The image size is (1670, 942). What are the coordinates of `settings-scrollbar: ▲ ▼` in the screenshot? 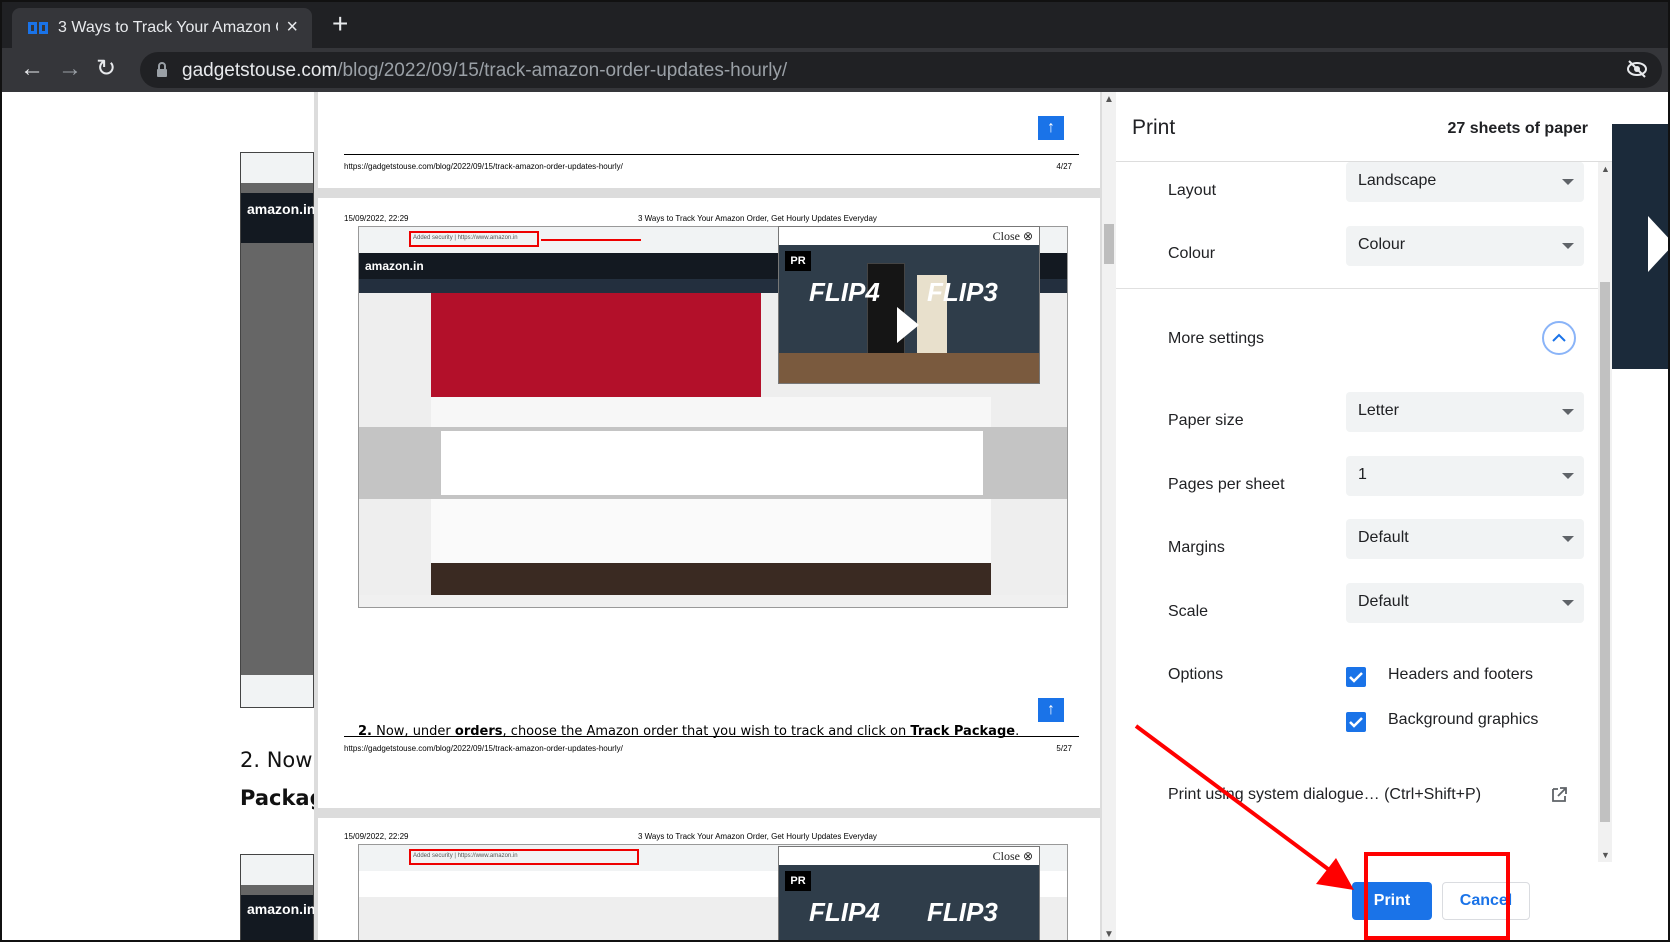 It's located at (1605, 512).